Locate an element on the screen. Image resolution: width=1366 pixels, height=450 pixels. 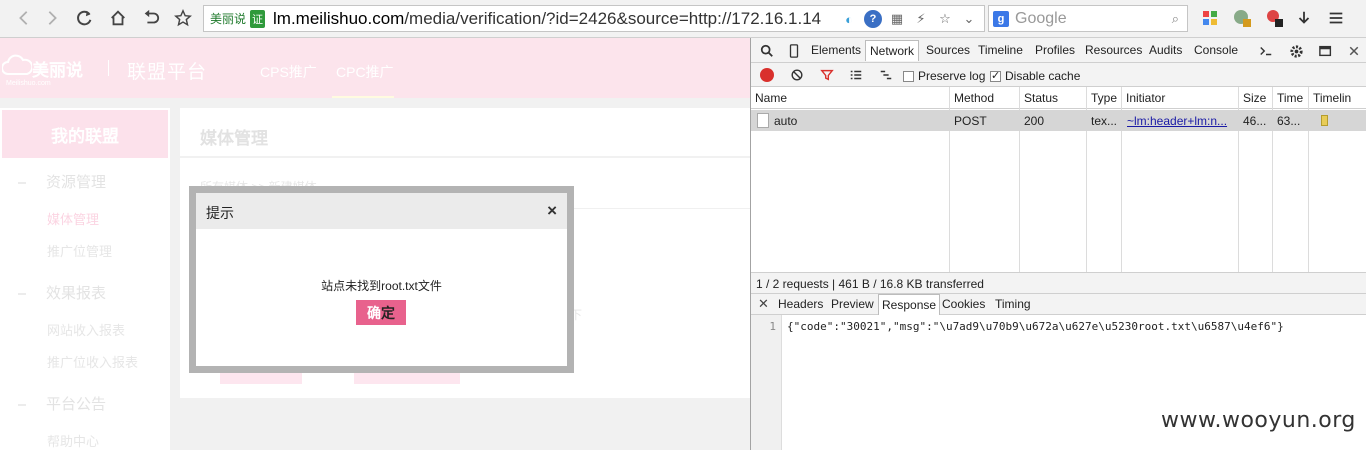
google-icon: g is located at coordinates (1001, 18).